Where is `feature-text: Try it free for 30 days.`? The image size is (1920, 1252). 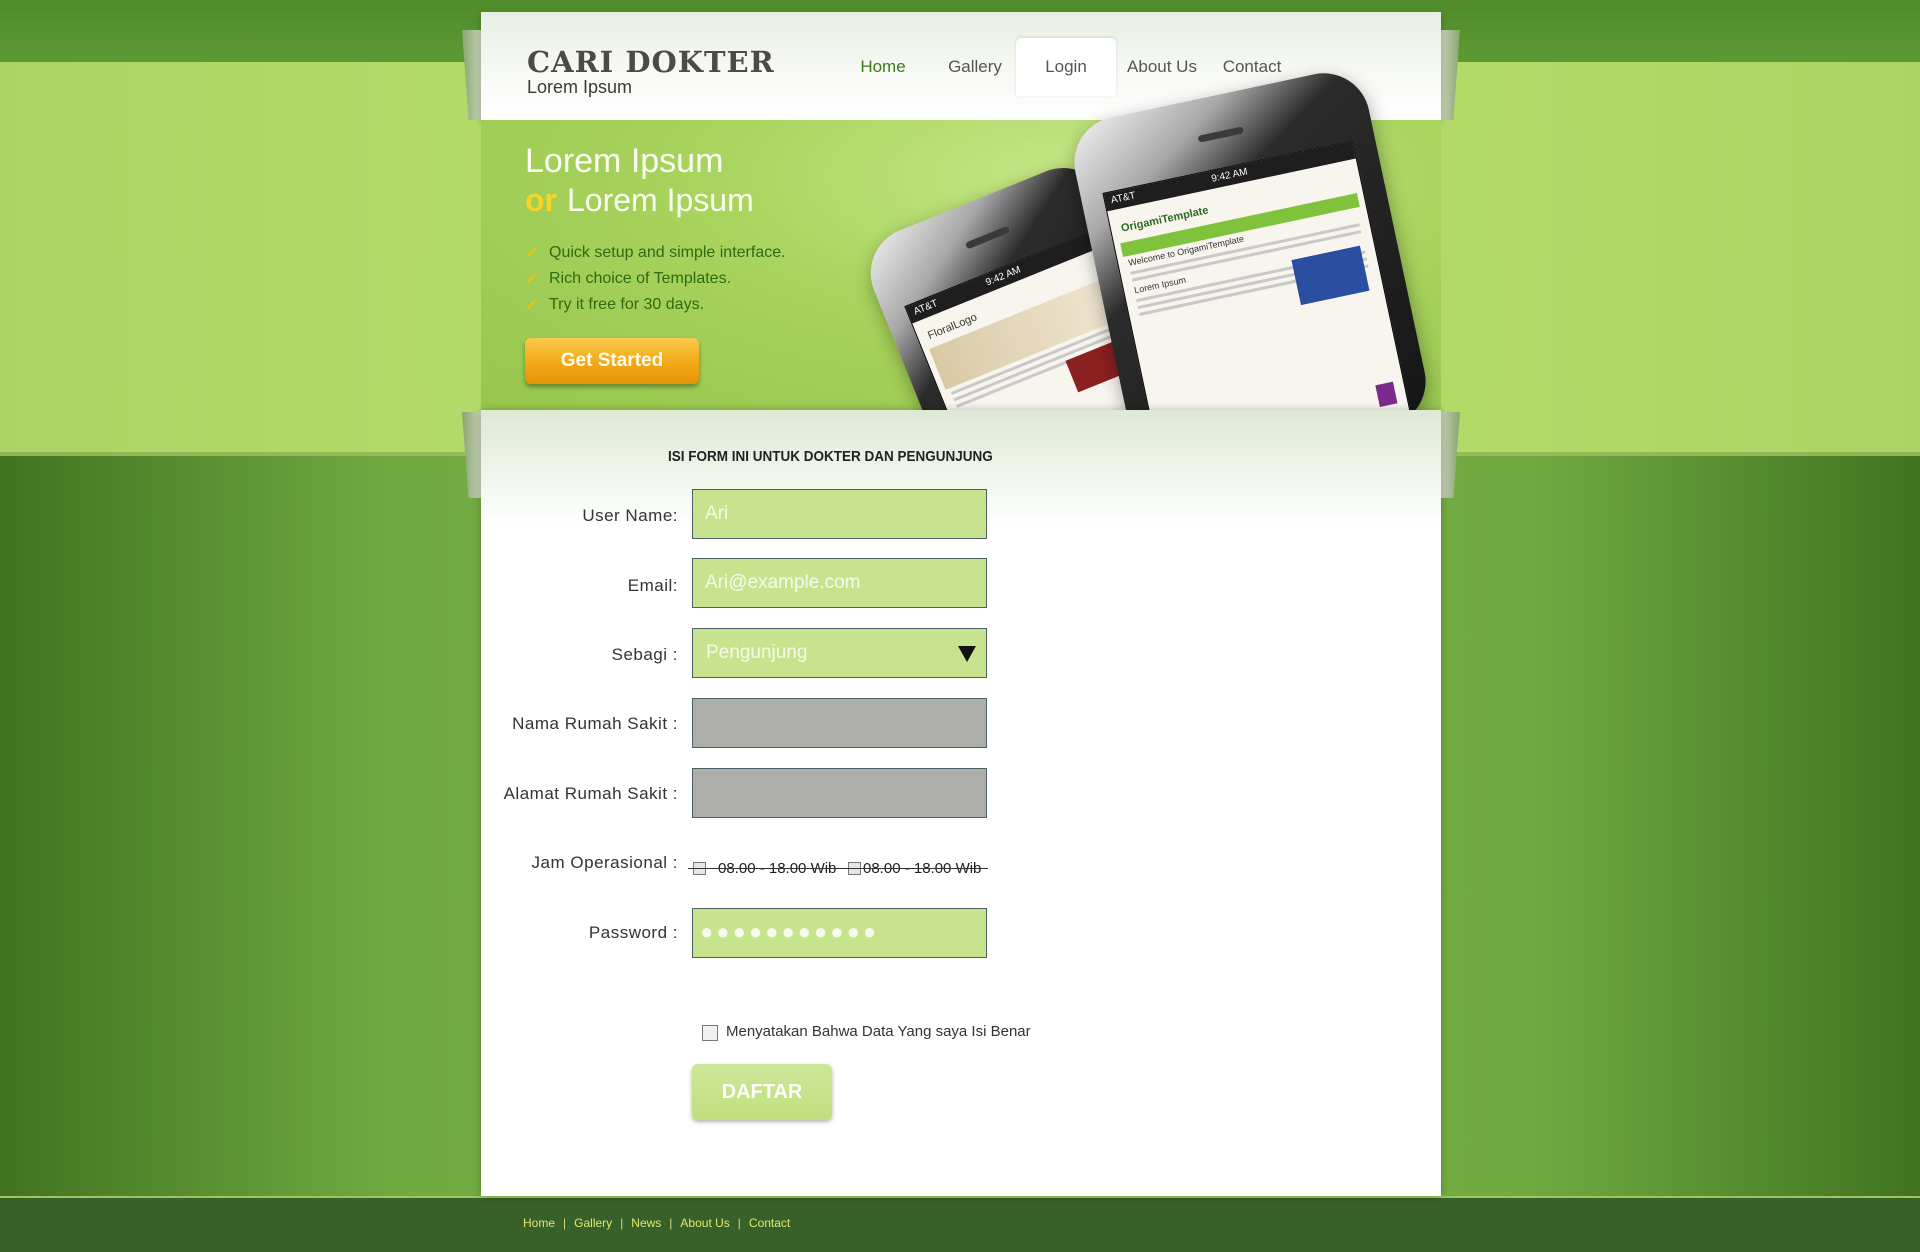
feature-text: Try it free for 30 days. is located at coordinates (627, 304).